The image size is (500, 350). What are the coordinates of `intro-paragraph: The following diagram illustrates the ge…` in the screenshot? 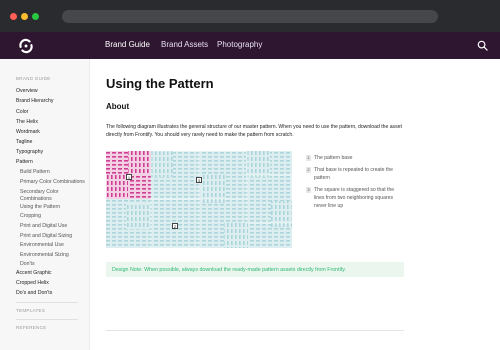 It's located at (254, 131).